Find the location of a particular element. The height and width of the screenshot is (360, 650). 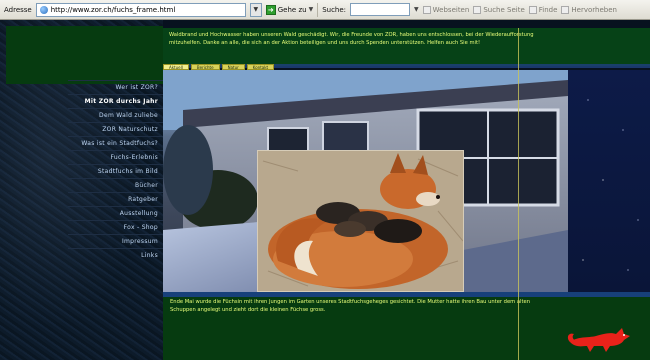

search-input is located at coordinates (380, 9).